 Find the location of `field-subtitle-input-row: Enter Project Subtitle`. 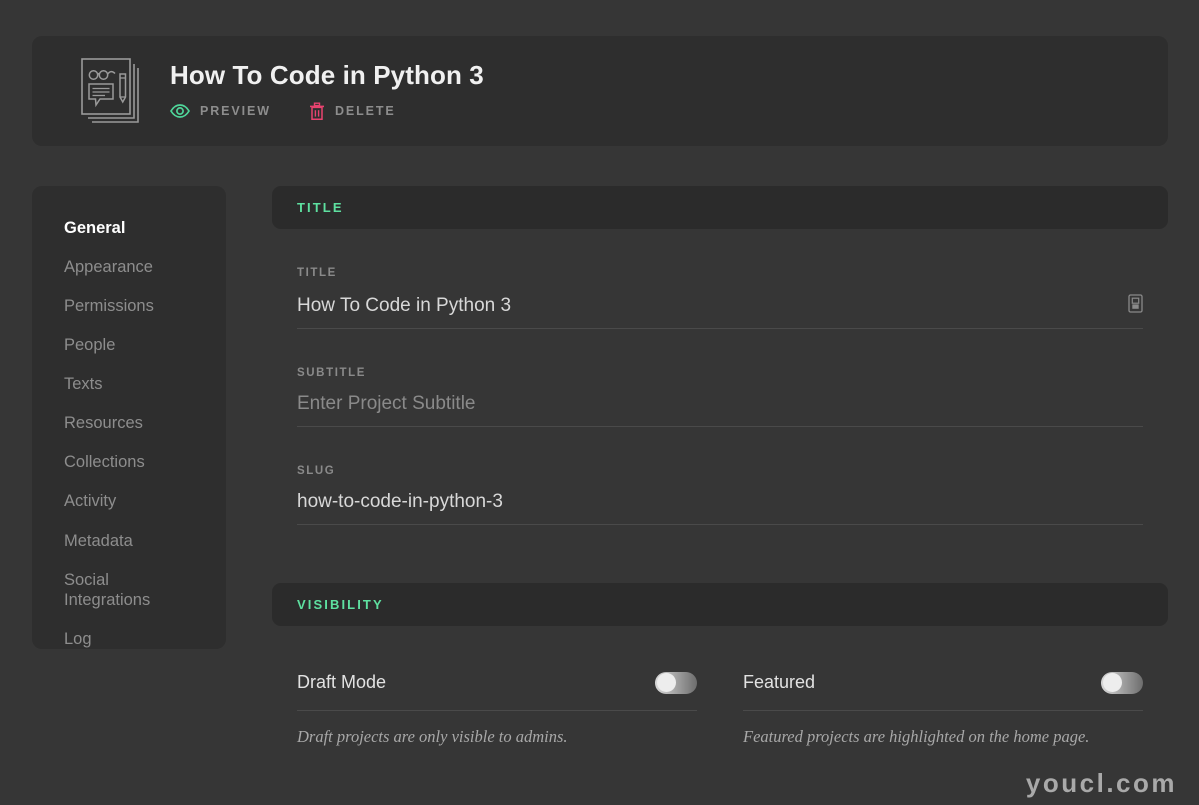

field-subtitle-input-row: Enter Project Subtitle is located at coordinates (720, 410).